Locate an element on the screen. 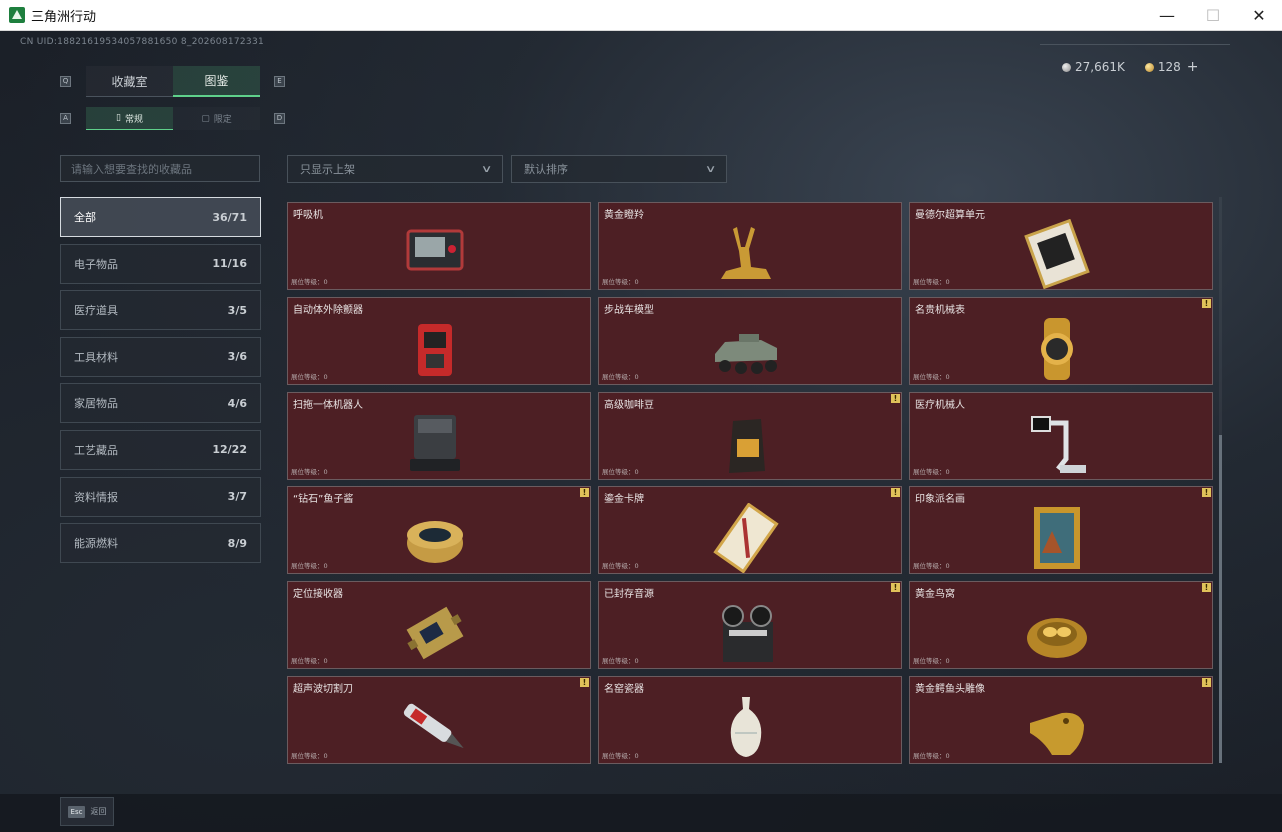  window-title: 三角洲行动 is located at coordinates (64, 17).